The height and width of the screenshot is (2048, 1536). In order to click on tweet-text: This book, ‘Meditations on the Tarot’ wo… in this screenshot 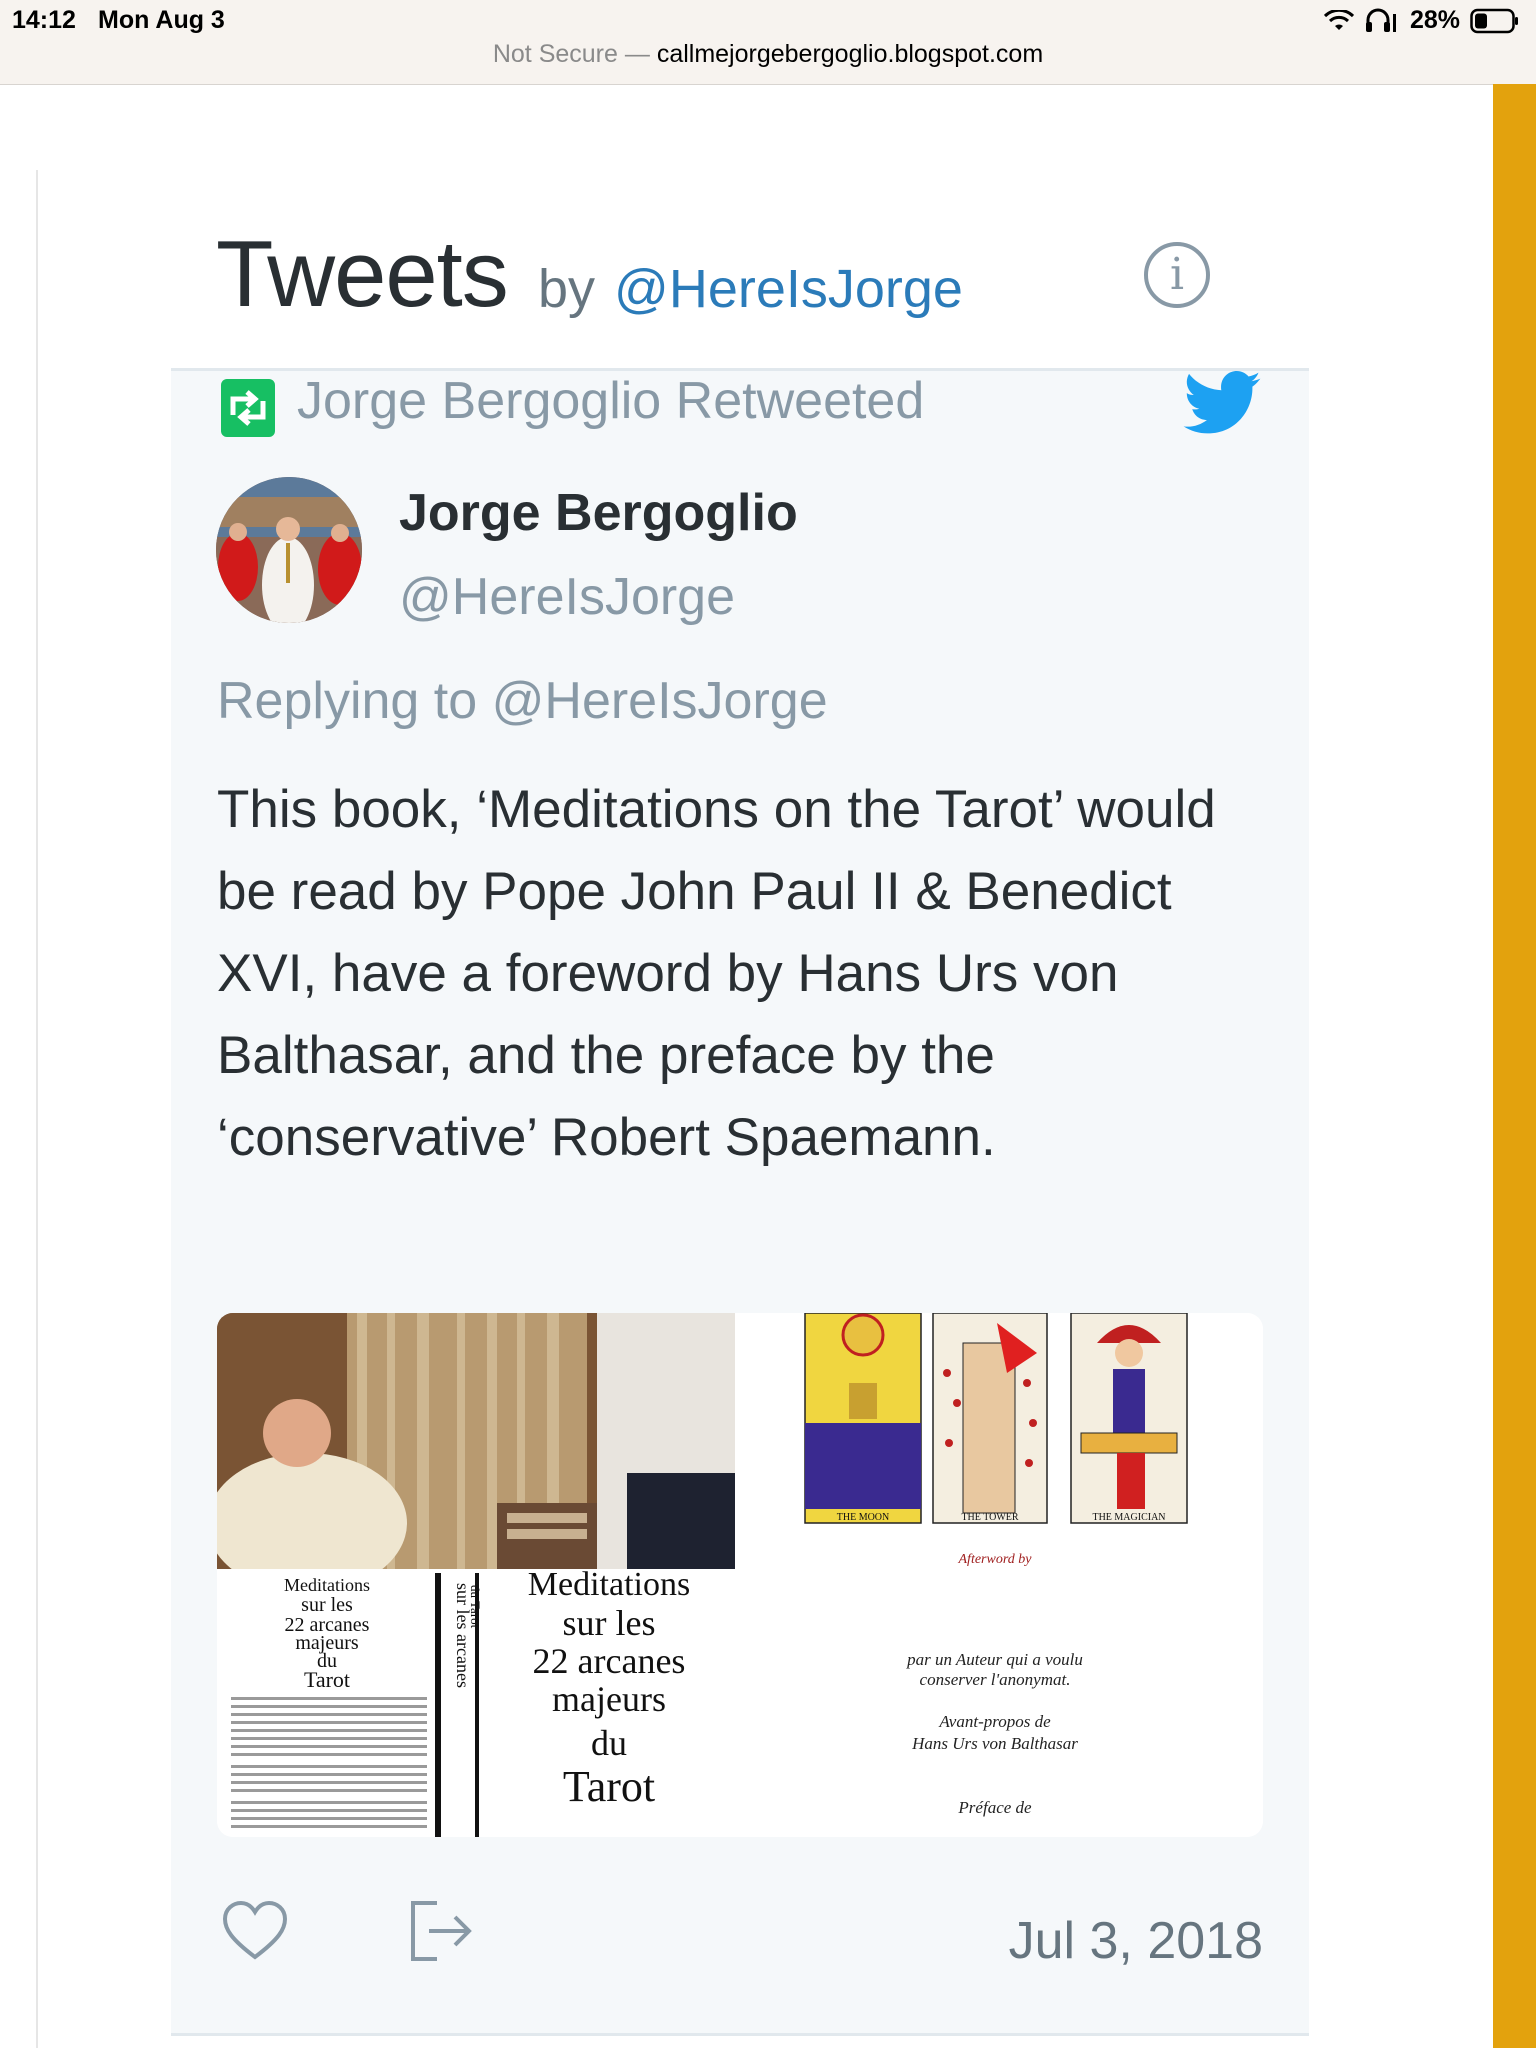, I will do `click(716, 973)`.